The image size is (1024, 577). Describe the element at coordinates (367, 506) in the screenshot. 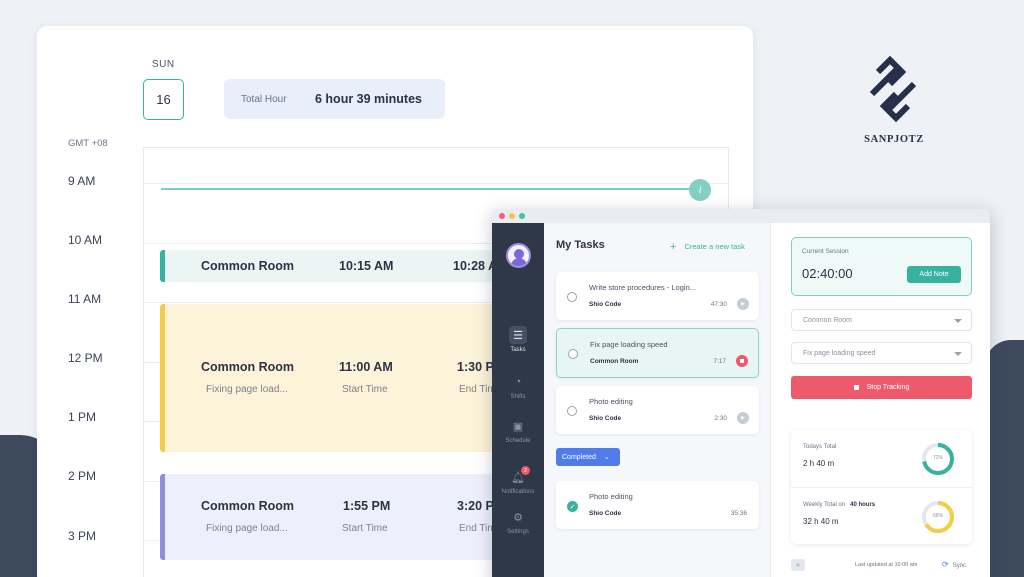

I see `event-start-time: 1:55 PM` at that location.